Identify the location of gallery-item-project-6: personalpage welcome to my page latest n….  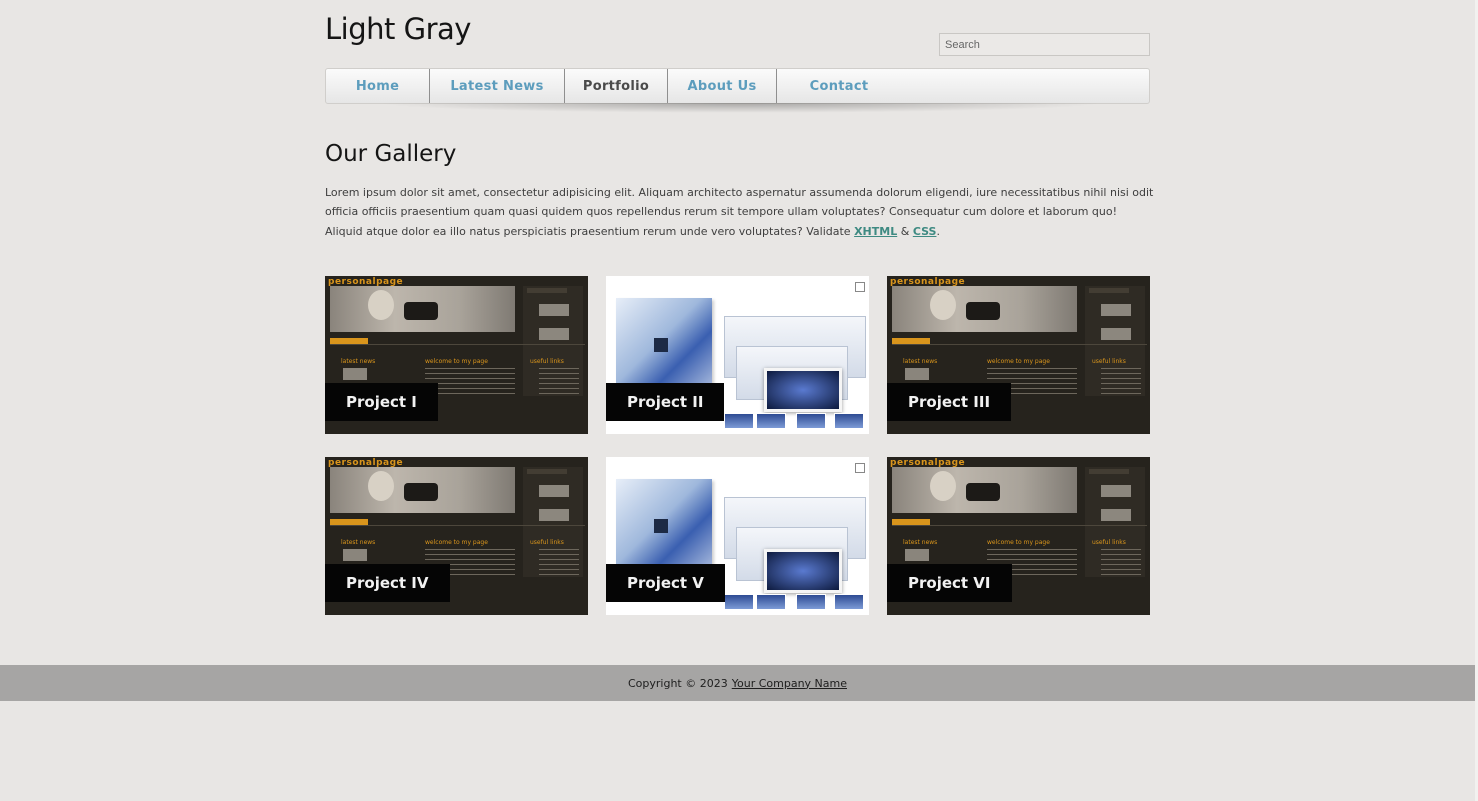
(1018, 536).